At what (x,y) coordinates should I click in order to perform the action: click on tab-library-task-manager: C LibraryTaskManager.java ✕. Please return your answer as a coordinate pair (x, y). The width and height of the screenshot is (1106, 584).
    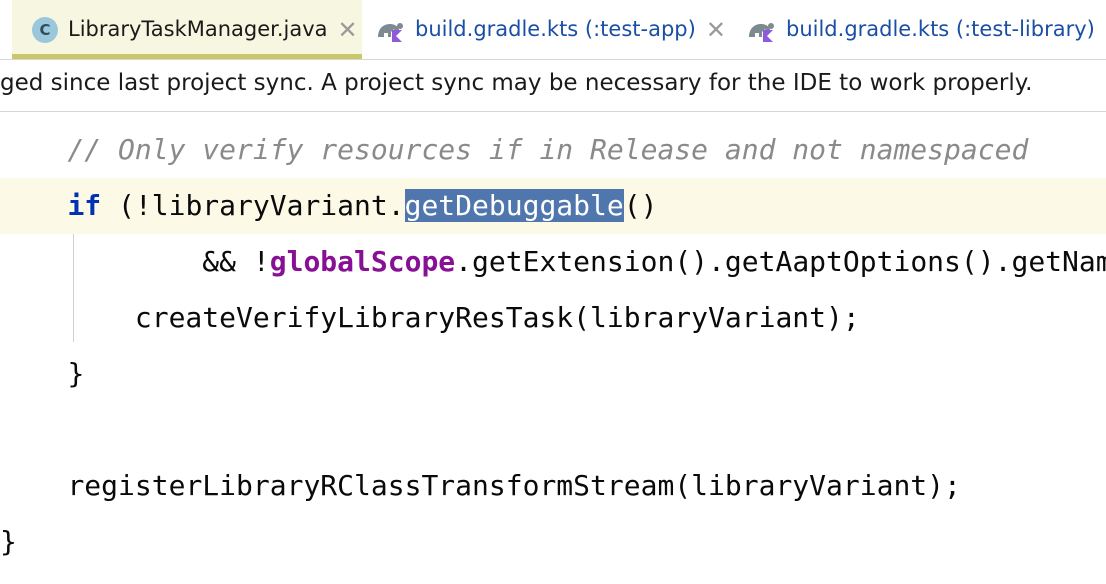
    Looking at the image, I should click on (187, 29).